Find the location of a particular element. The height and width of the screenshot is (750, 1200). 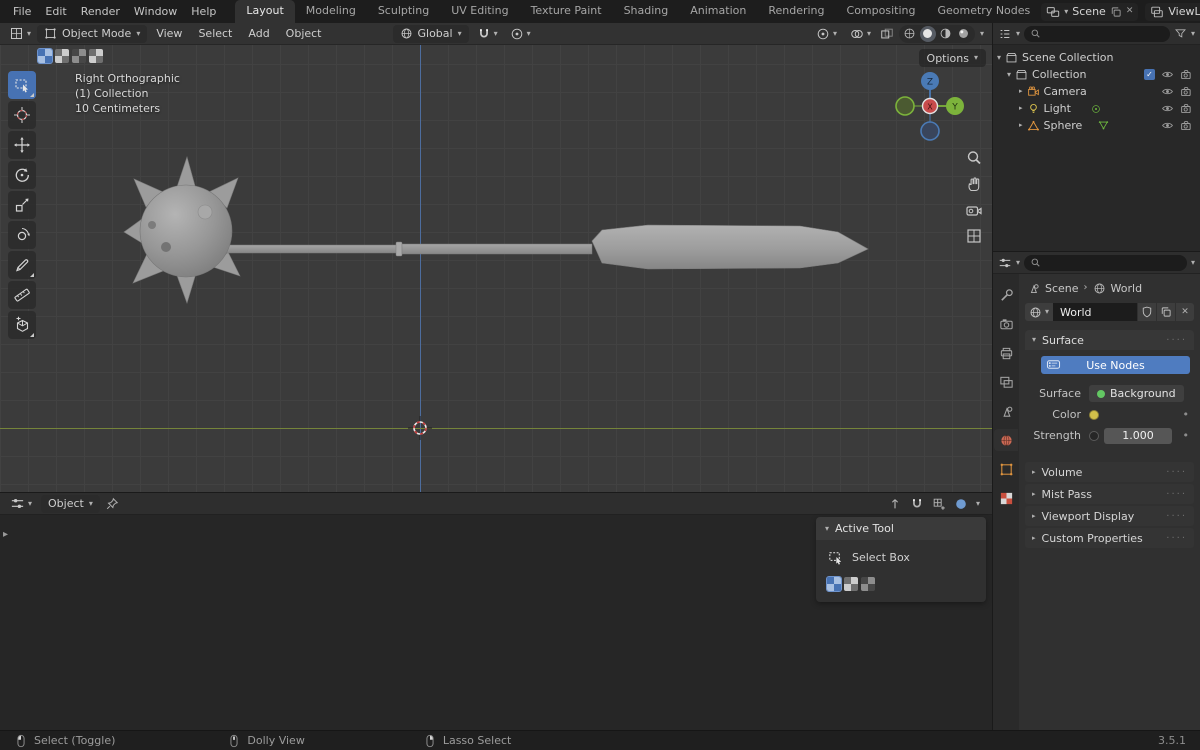

tab-texture is located at coordinates (1006, 498).